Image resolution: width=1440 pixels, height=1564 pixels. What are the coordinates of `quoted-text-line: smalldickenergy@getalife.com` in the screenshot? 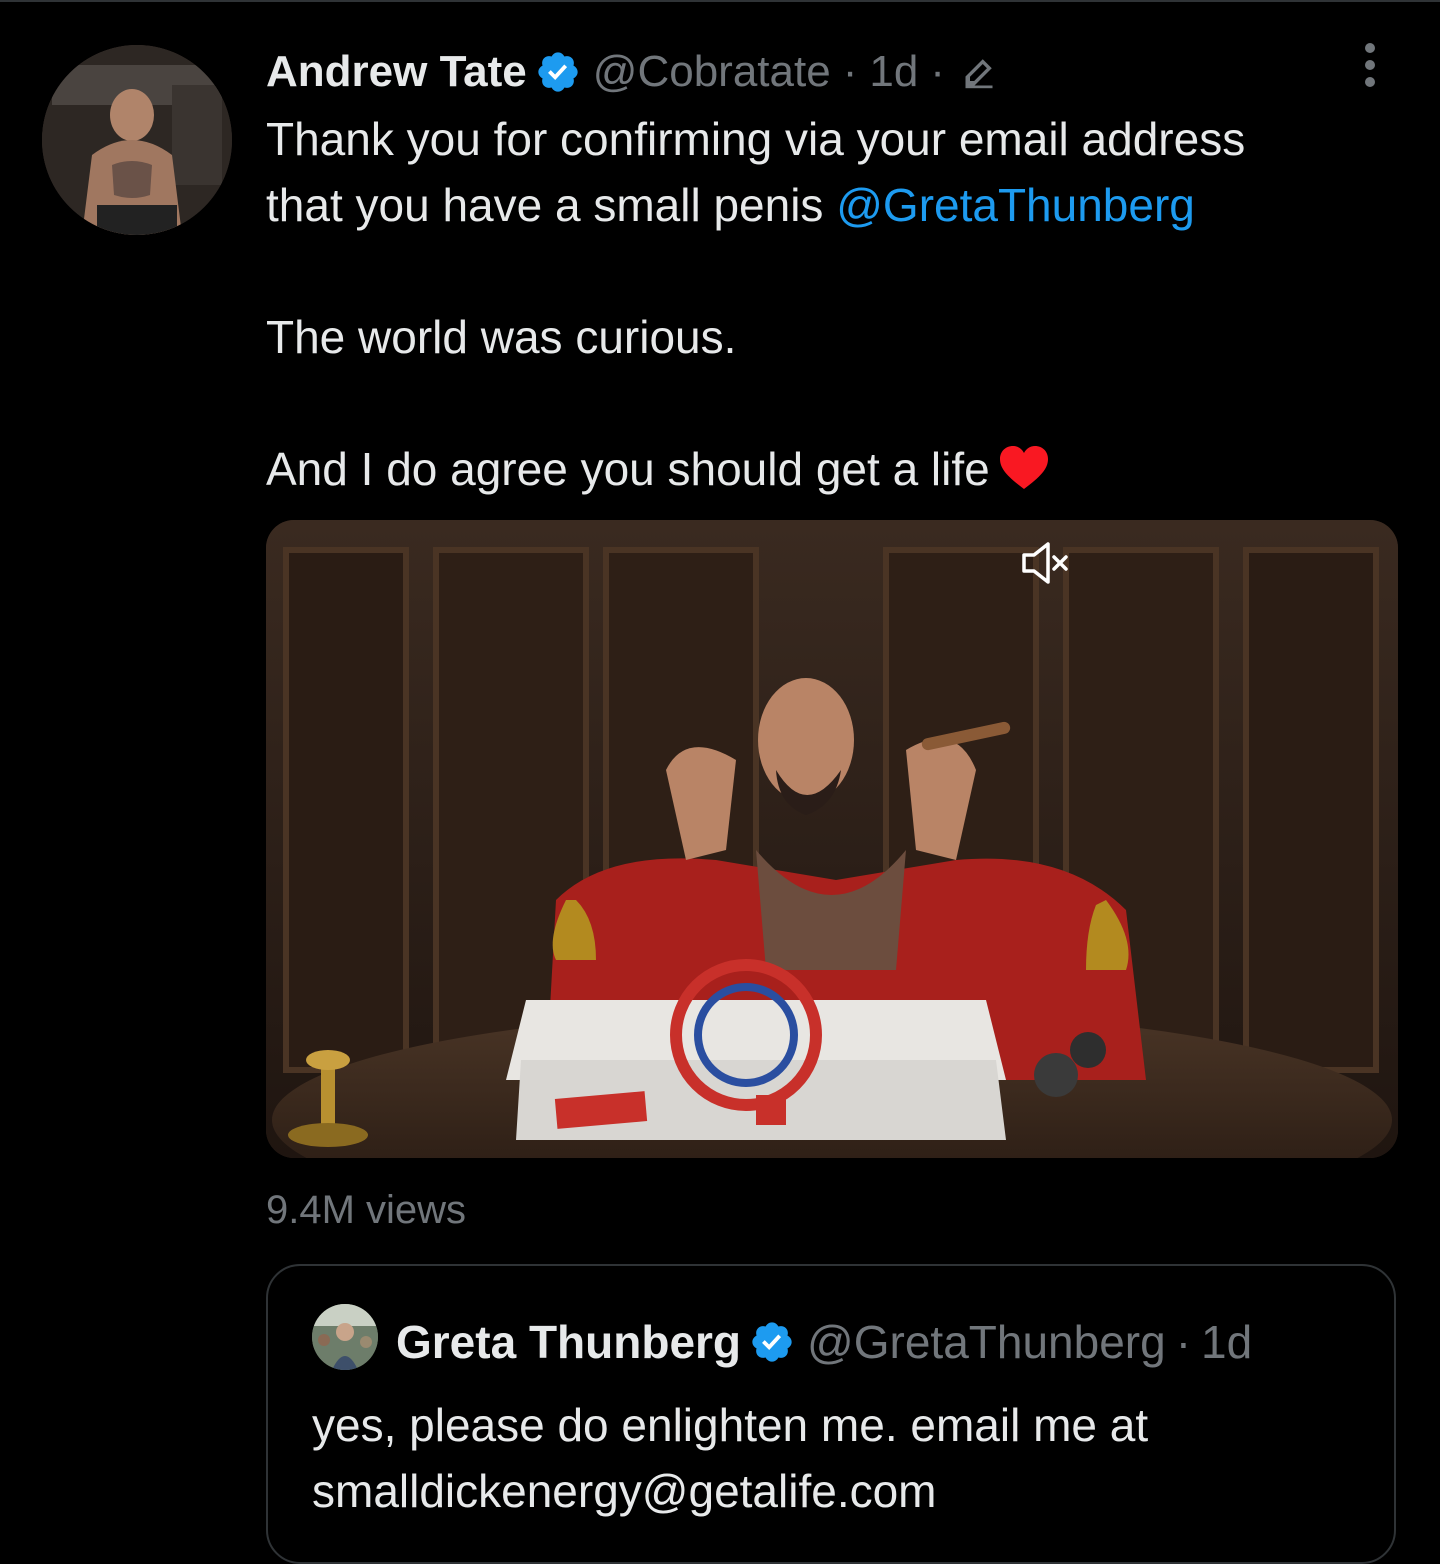 It's located at (624, 1491).